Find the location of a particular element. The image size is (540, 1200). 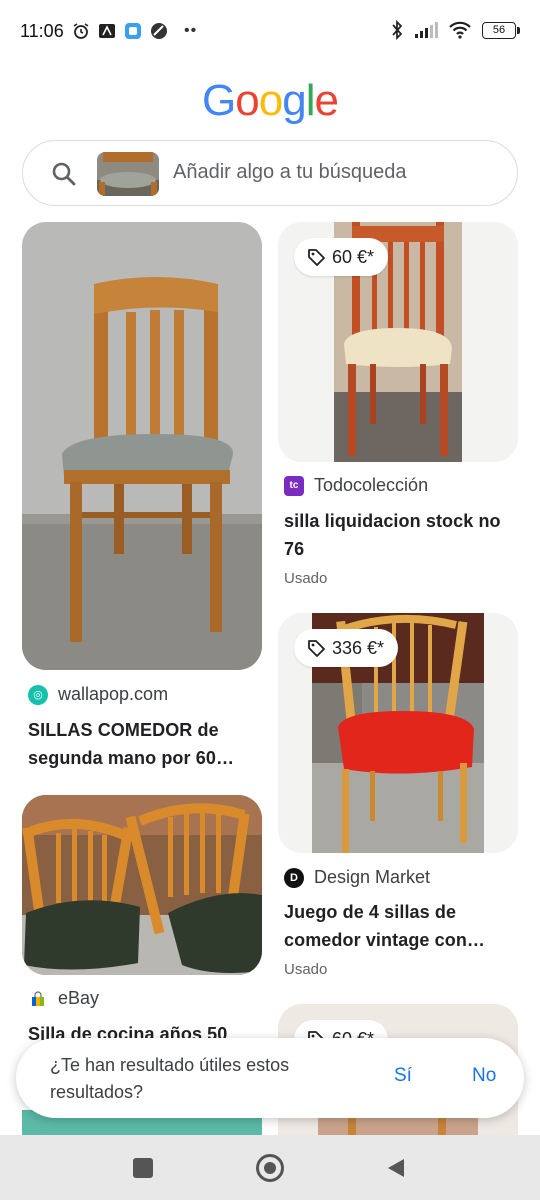

messenger-icon is located at coordinates (133, 31).